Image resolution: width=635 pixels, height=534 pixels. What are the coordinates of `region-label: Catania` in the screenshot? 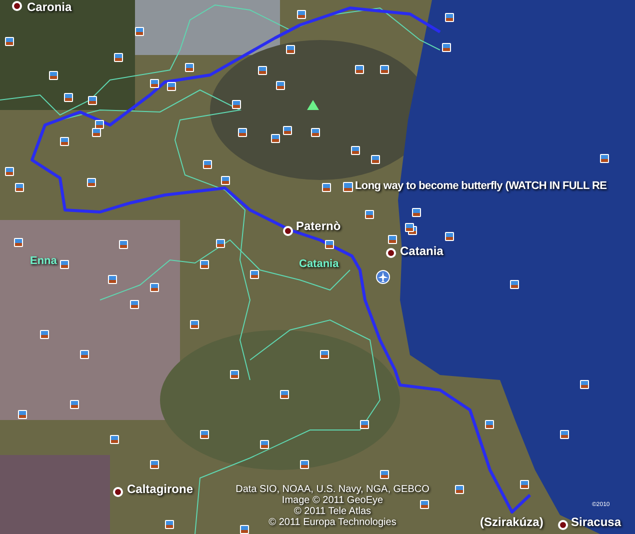 It's located at (319, 264).